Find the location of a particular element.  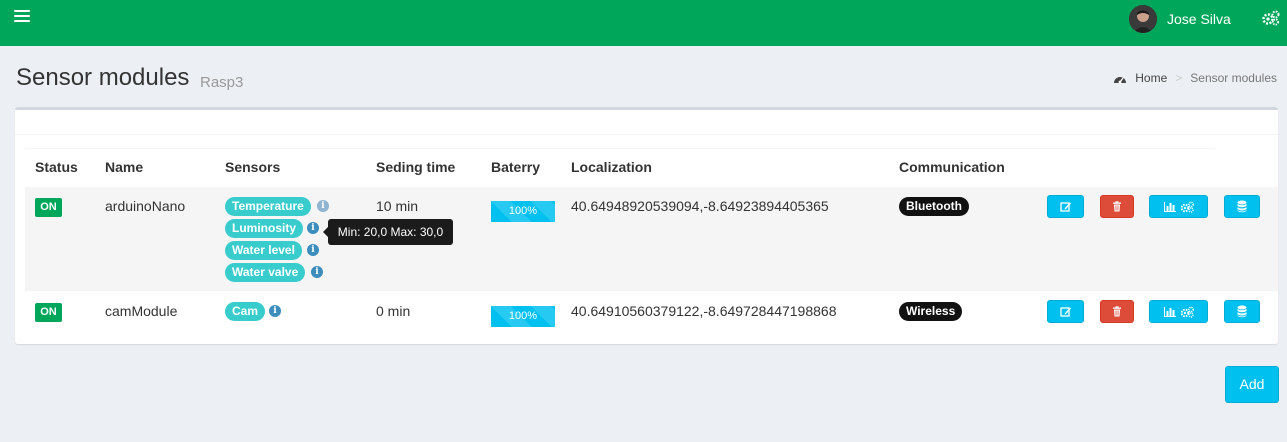

sensor-tag: Temperature is located at coordinates (268, 206).